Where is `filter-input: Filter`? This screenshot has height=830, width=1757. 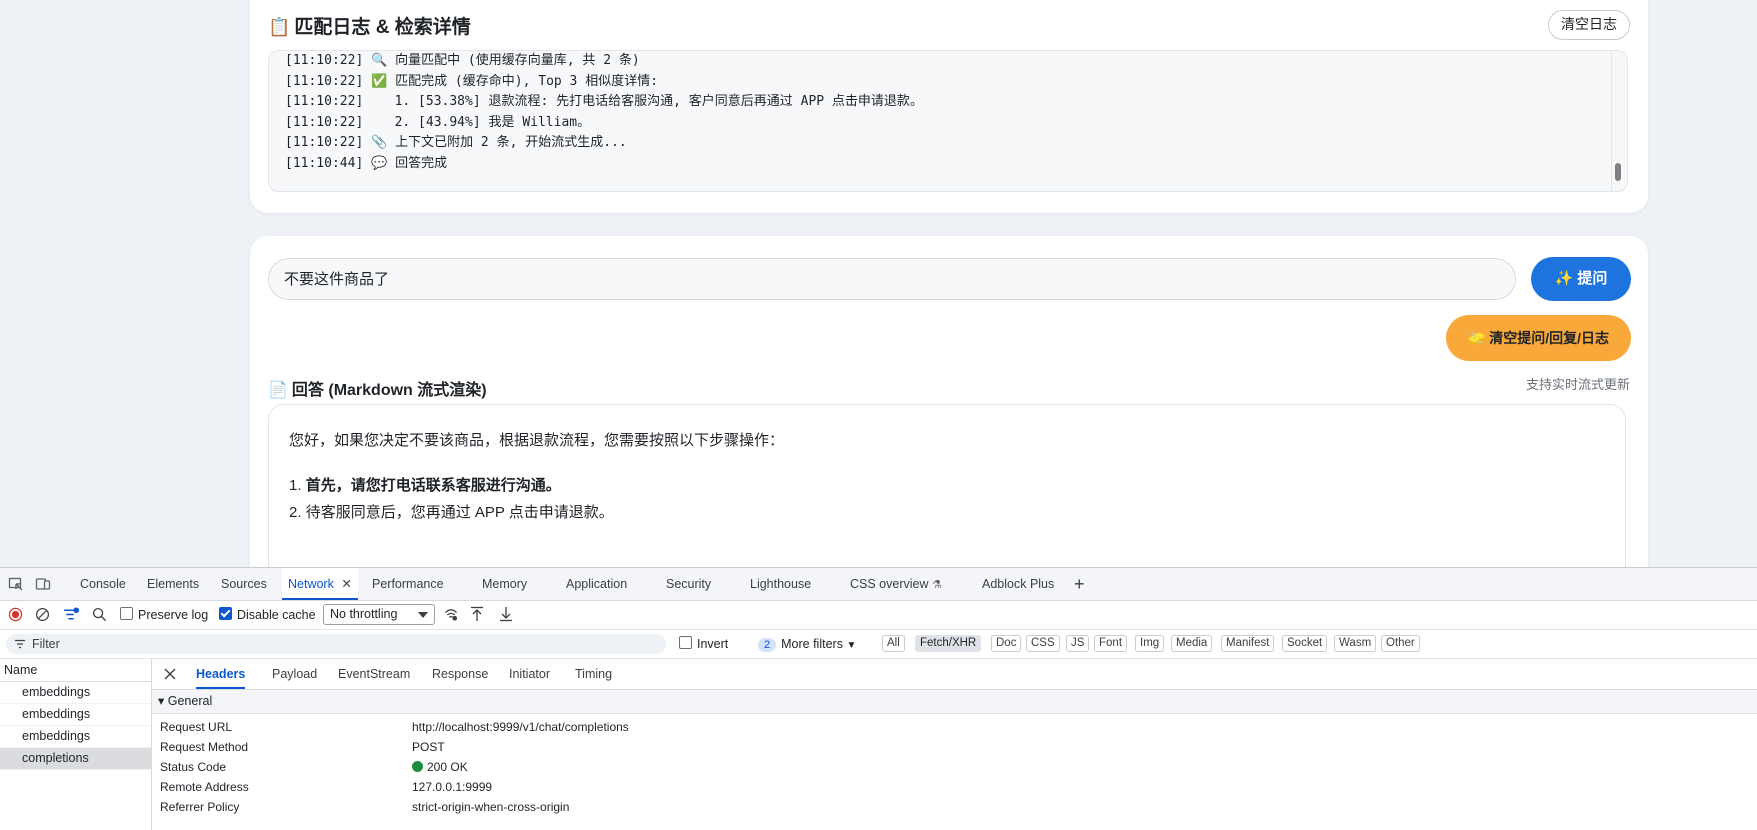
filter-input: Filter is located at coordinates (336, 644).